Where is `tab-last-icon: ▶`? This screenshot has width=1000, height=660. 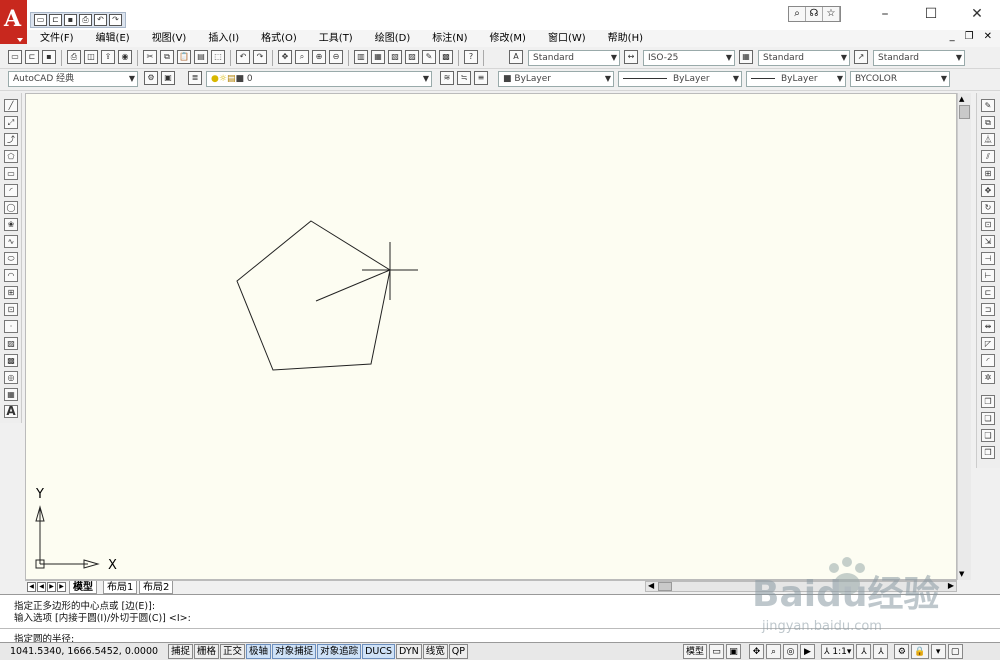 tab-last-icon: ▶ is located at coordinates (61, 587).